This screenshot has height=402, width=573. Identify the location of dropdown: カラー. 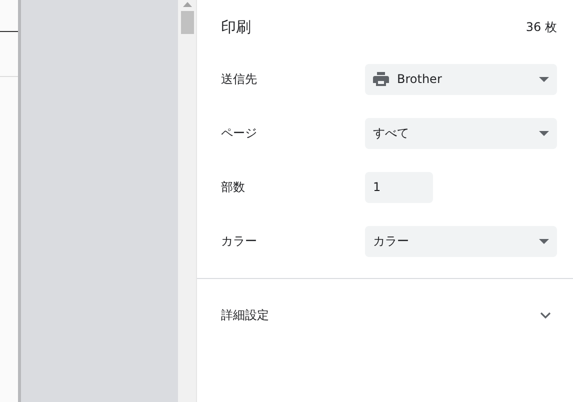
(461, 241).